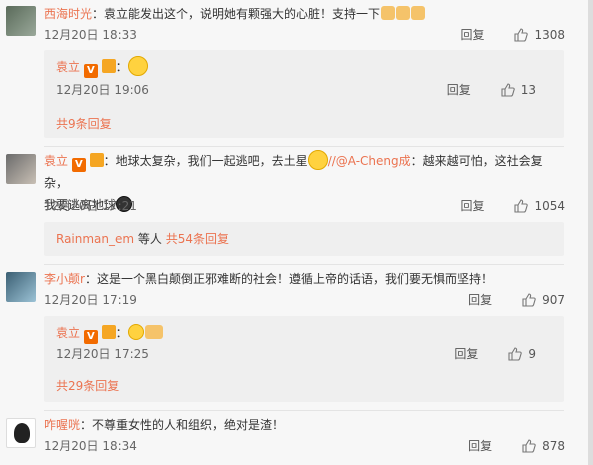  Describe the element at coordinates (68, 14) in the screenshot. I see `username: 西海时光` at that location.